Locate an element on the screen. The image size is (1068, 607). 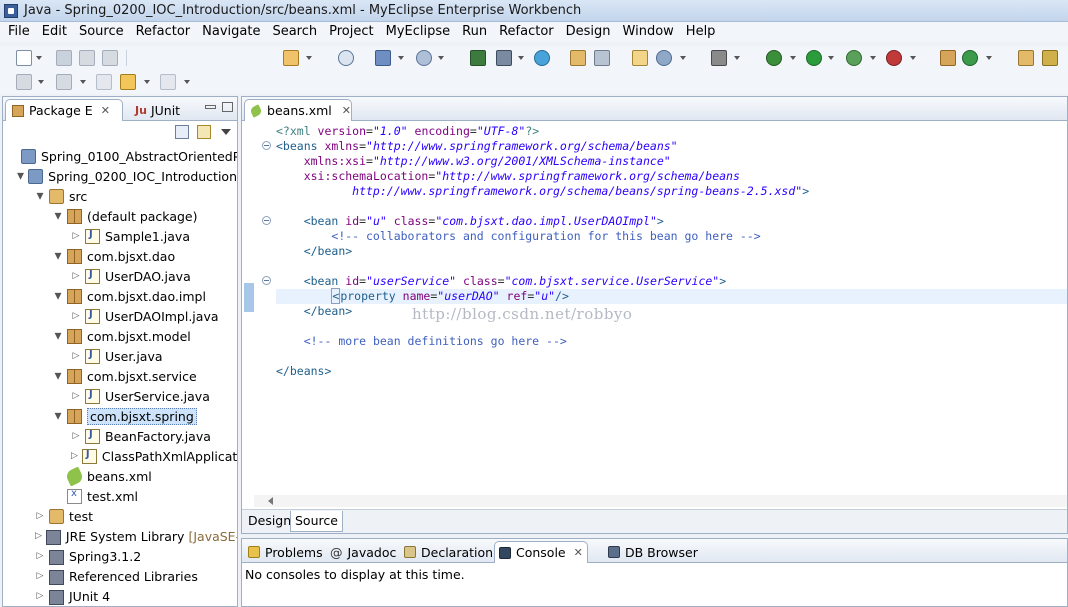
deploy-icon is located at coordinates (478, 58).